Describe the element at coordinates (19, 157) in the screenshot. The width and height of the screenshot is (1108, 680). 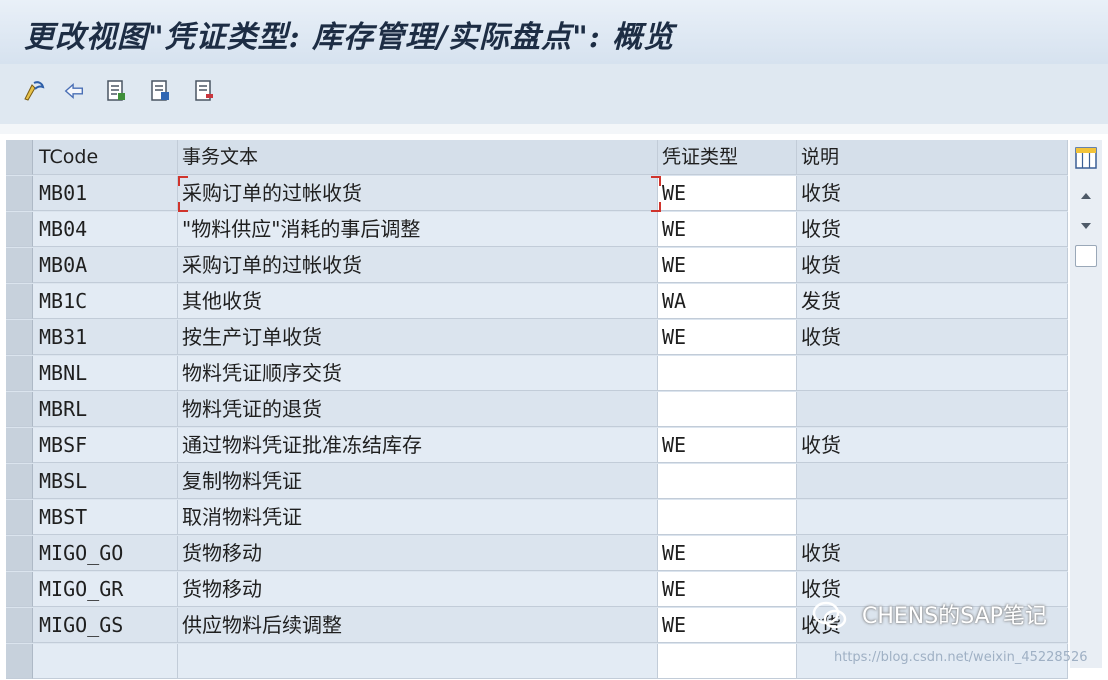
I see `select-all-cell` at that location.